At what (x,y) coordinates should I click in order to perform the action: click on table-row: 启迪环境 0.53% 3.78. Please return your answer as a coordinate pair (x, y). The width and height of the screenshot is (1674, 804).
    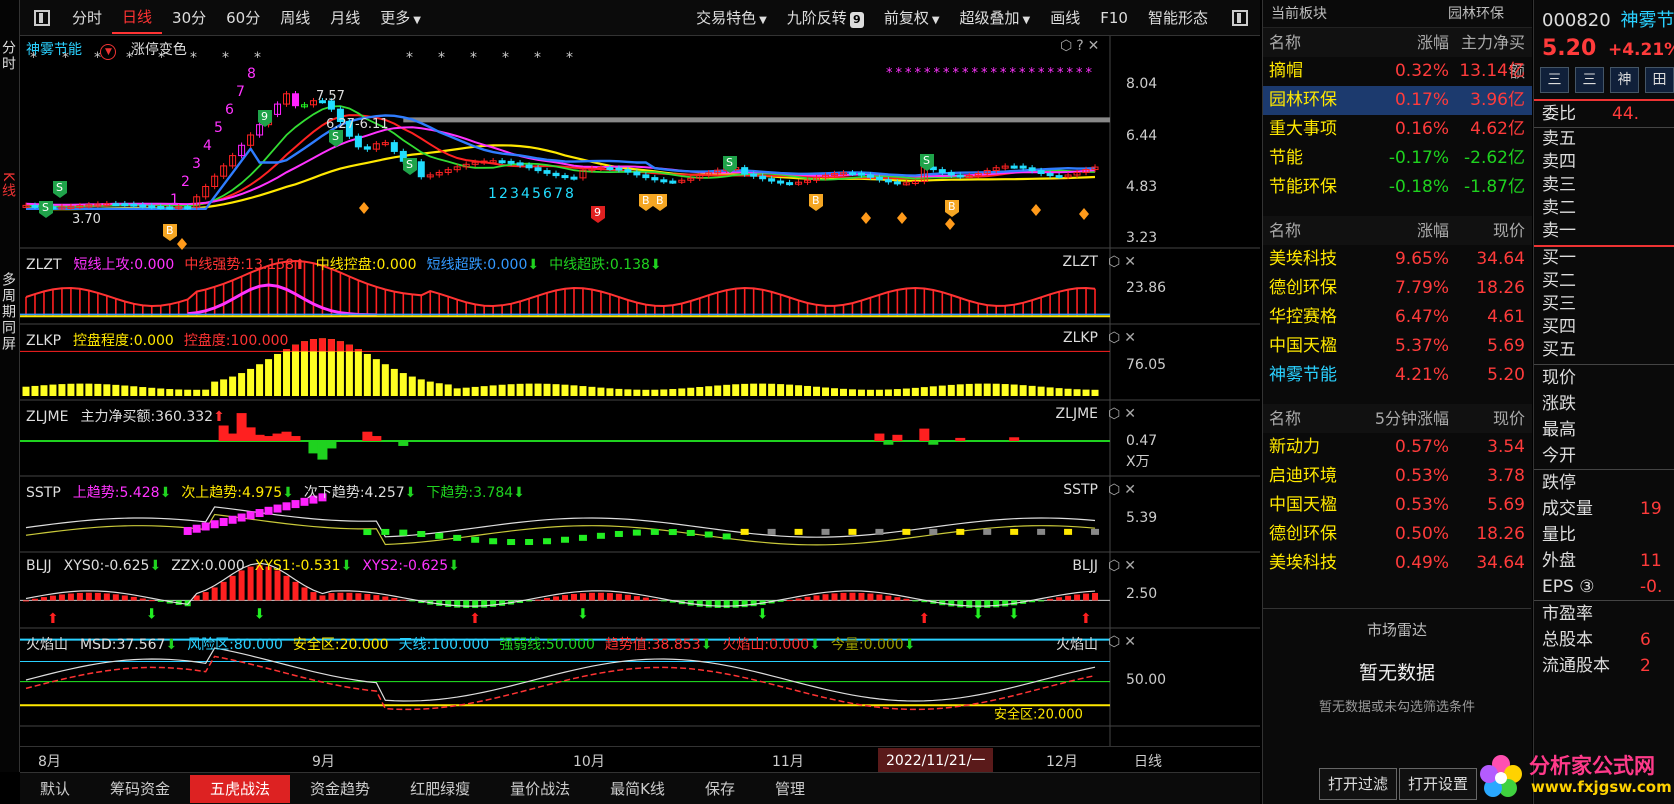
    Looking at the image, I should click on (1397, 476).